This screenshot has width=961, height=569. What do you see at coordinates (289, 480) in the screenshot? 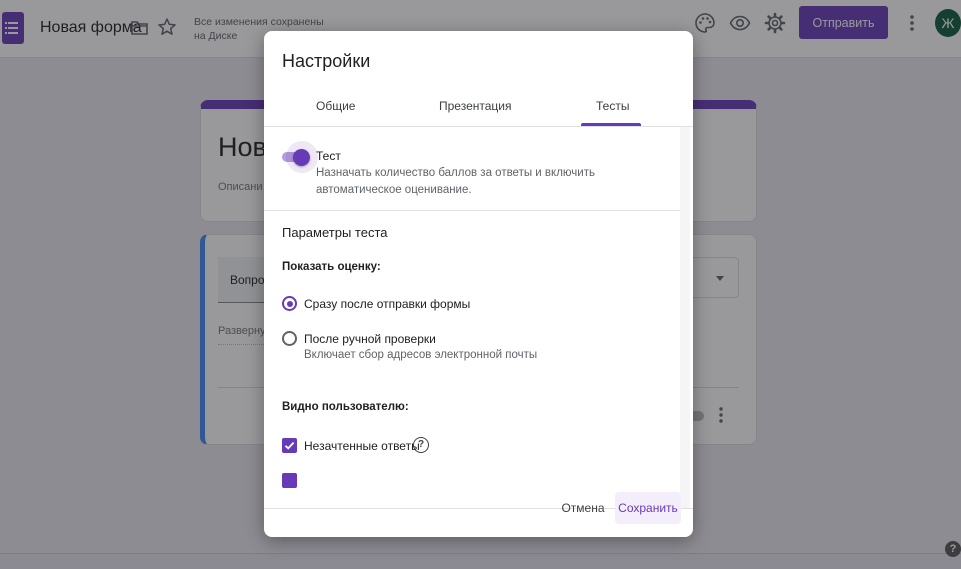
I see `checkbox-next-item` at bounding box center [289, 480].